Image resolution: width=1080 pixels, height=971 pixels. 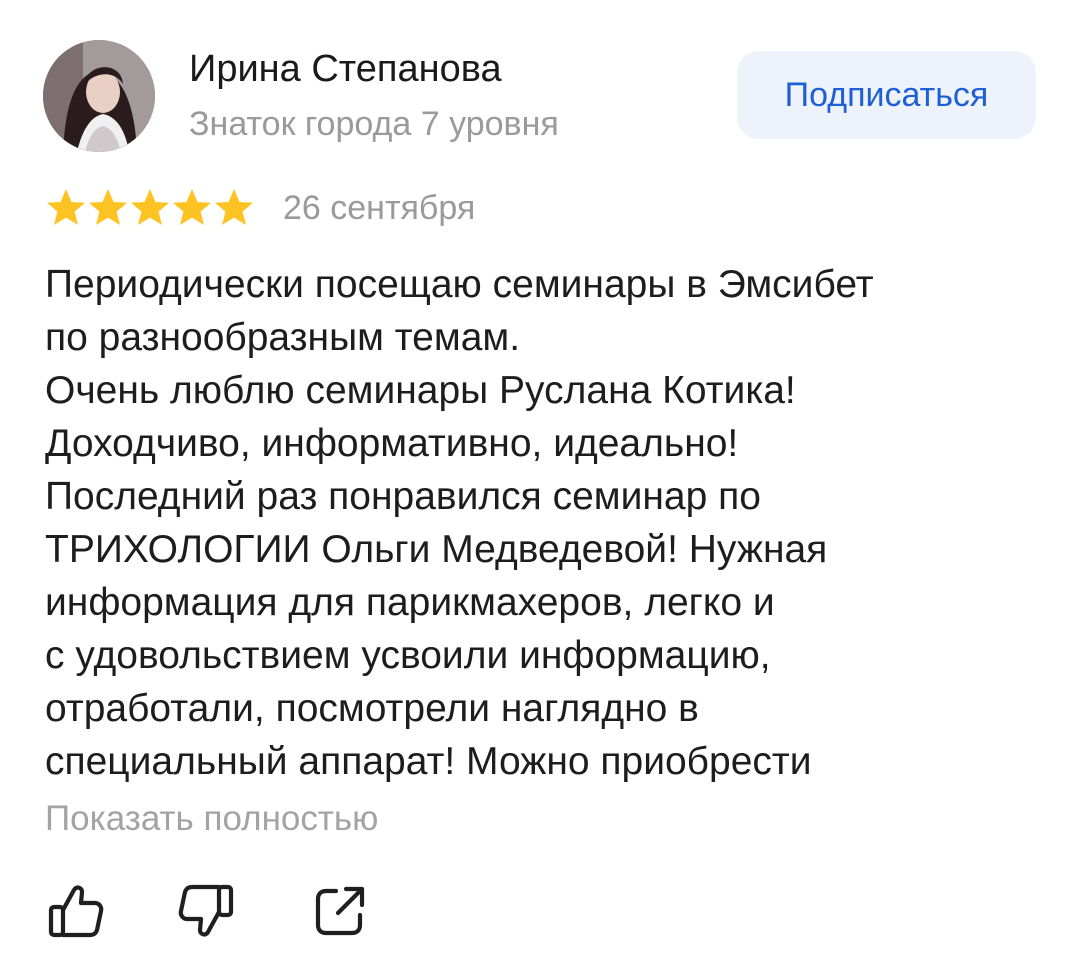 What do you see at coordinates (206, 911) in the screenshot?
I see `thumbs-down-icon` at bounding box center [206, 911].